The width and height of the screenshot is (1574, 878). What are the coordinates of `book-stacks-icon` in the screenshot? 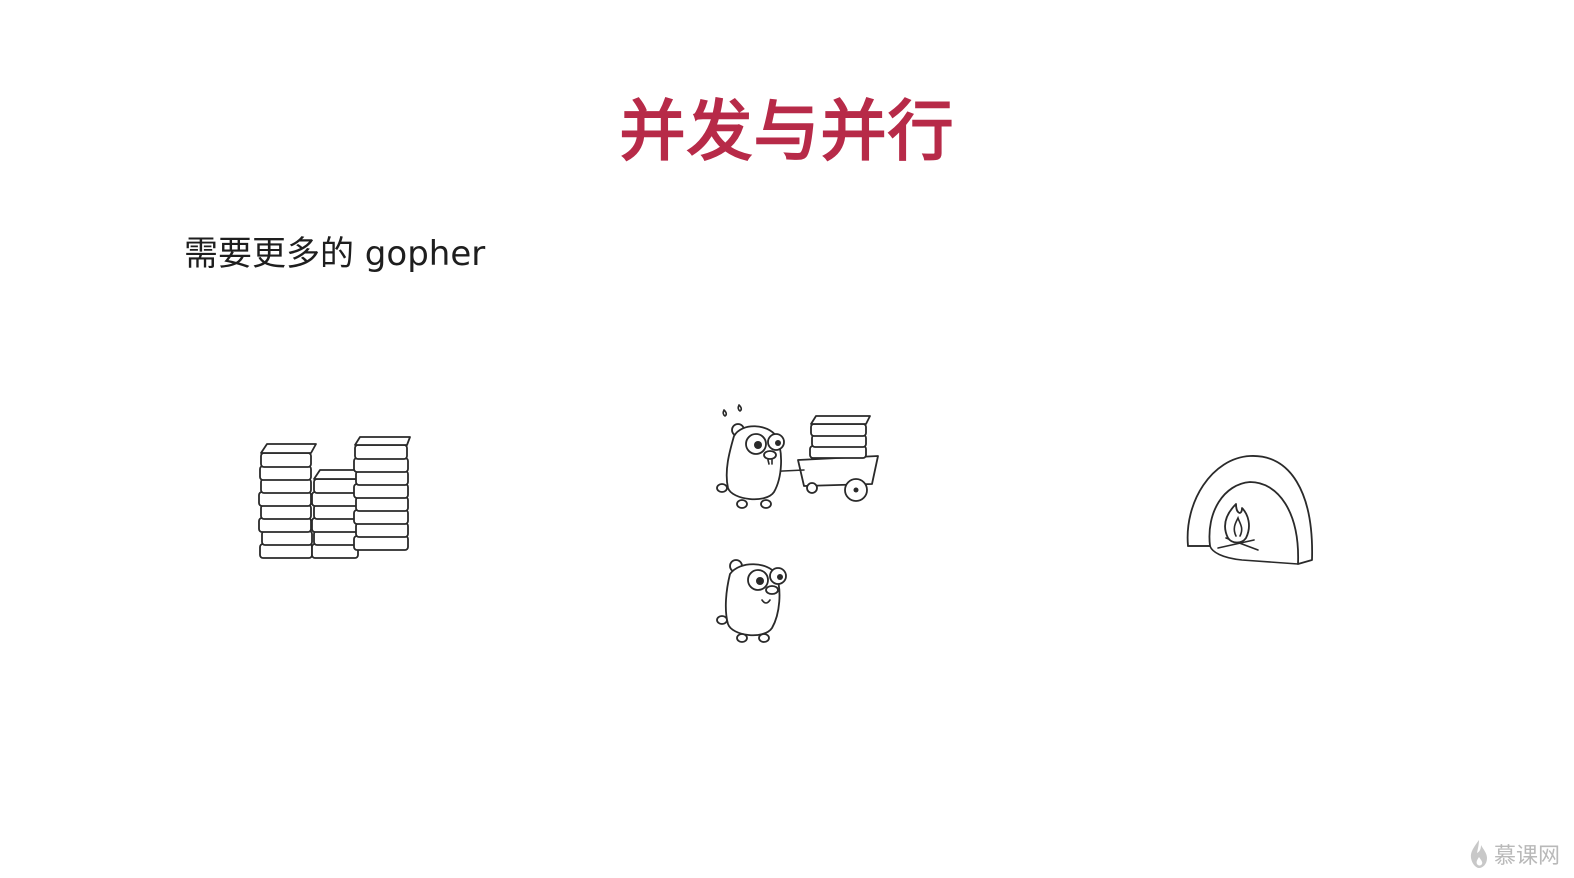 It's located at (334, 497).